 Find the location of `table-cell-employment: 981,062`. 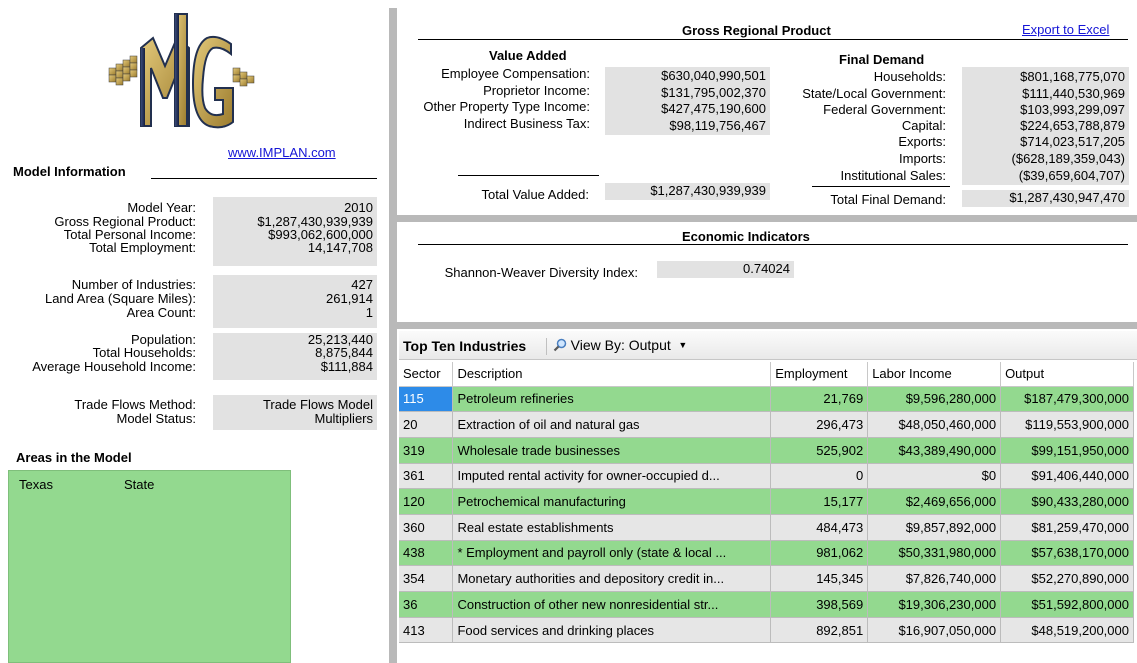

table-cell-employment: 981,062 is located at coordinates (819, 553).